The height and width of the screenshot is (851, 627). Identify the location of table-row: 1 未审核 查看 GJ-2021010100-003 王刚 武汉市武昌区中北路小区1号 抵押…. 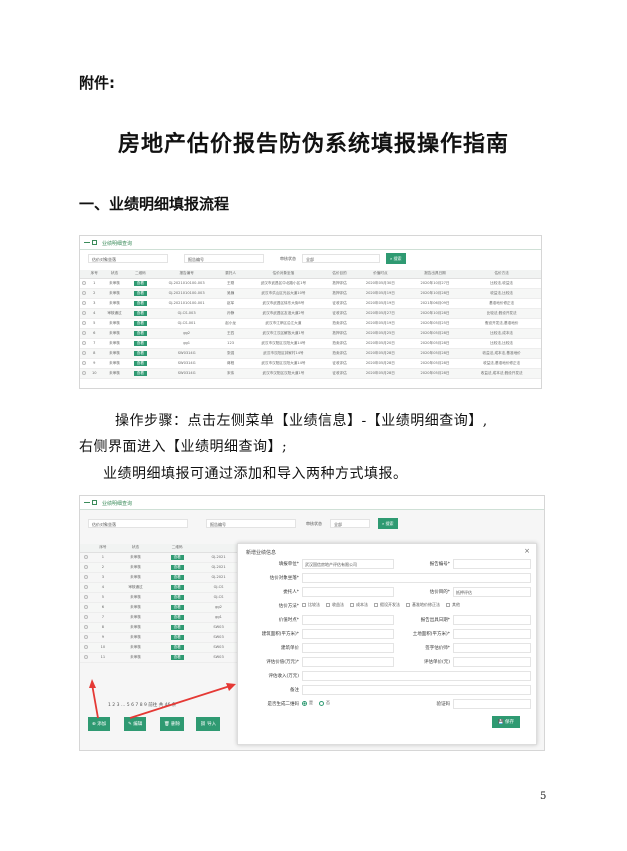
(310, 283).